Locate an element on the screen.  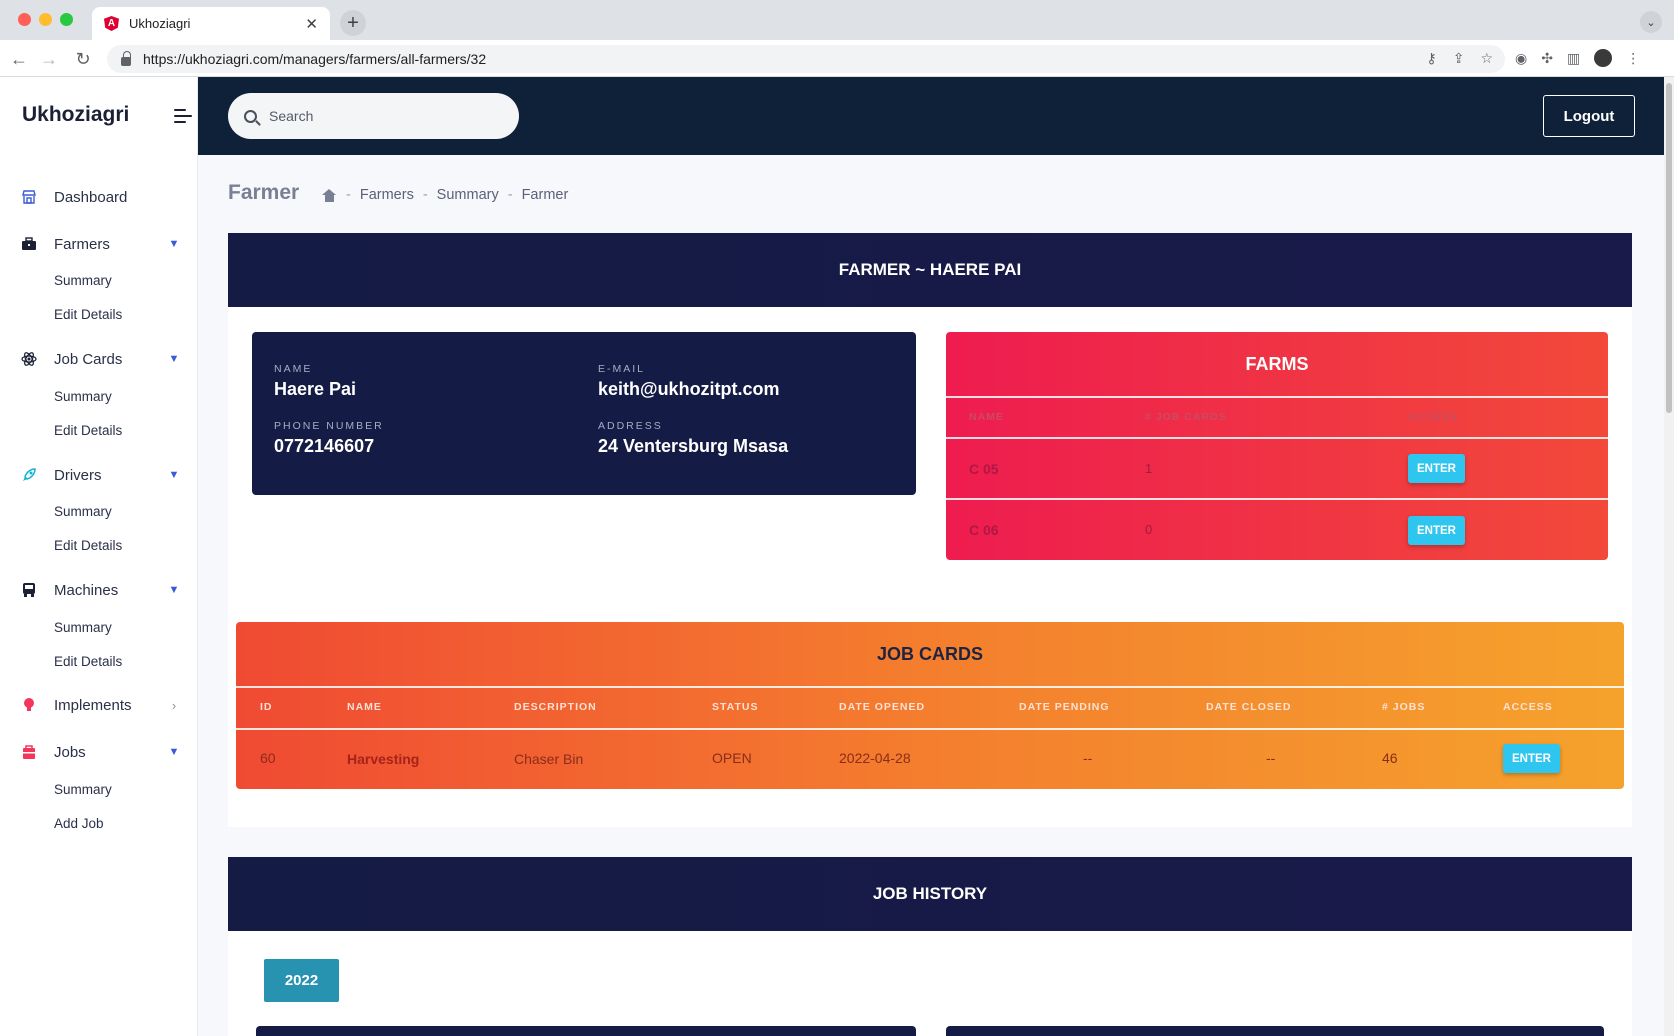
breadcrumb-farmers: Farmers is located at coordinates (387, 195).